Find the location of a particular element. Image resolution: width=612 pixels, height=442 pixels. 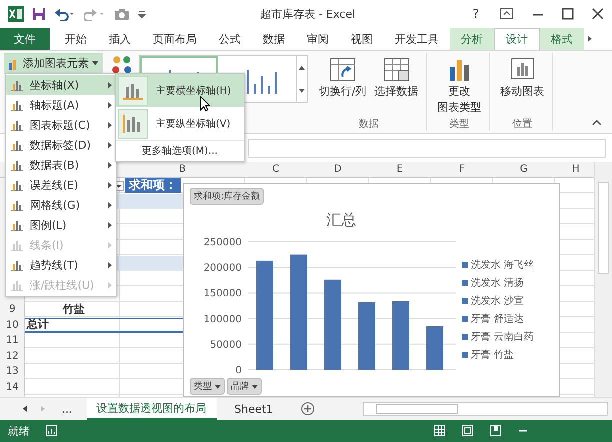

ribbon-tab: 格式 is located at coordinates (562, 39).